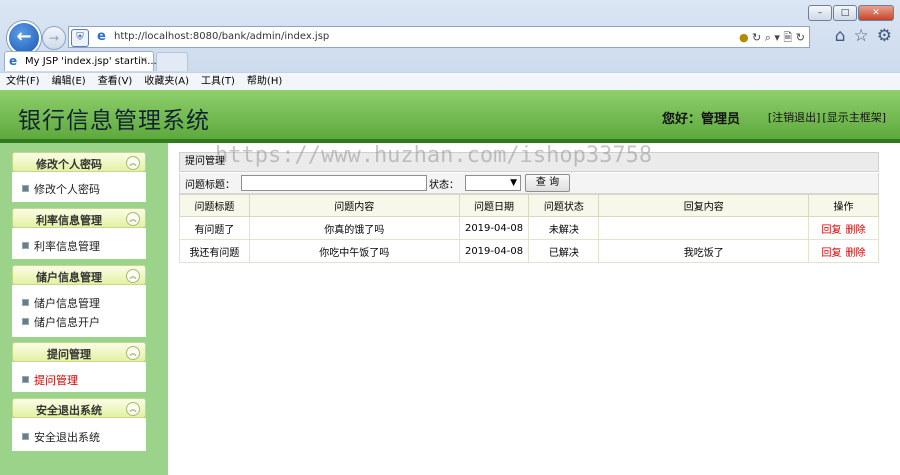 This screenshot has height=475, width=900. Describe the element at coordinates (444, 185) in the screenshot. I see `status-filter-label: 状态：` at that location.